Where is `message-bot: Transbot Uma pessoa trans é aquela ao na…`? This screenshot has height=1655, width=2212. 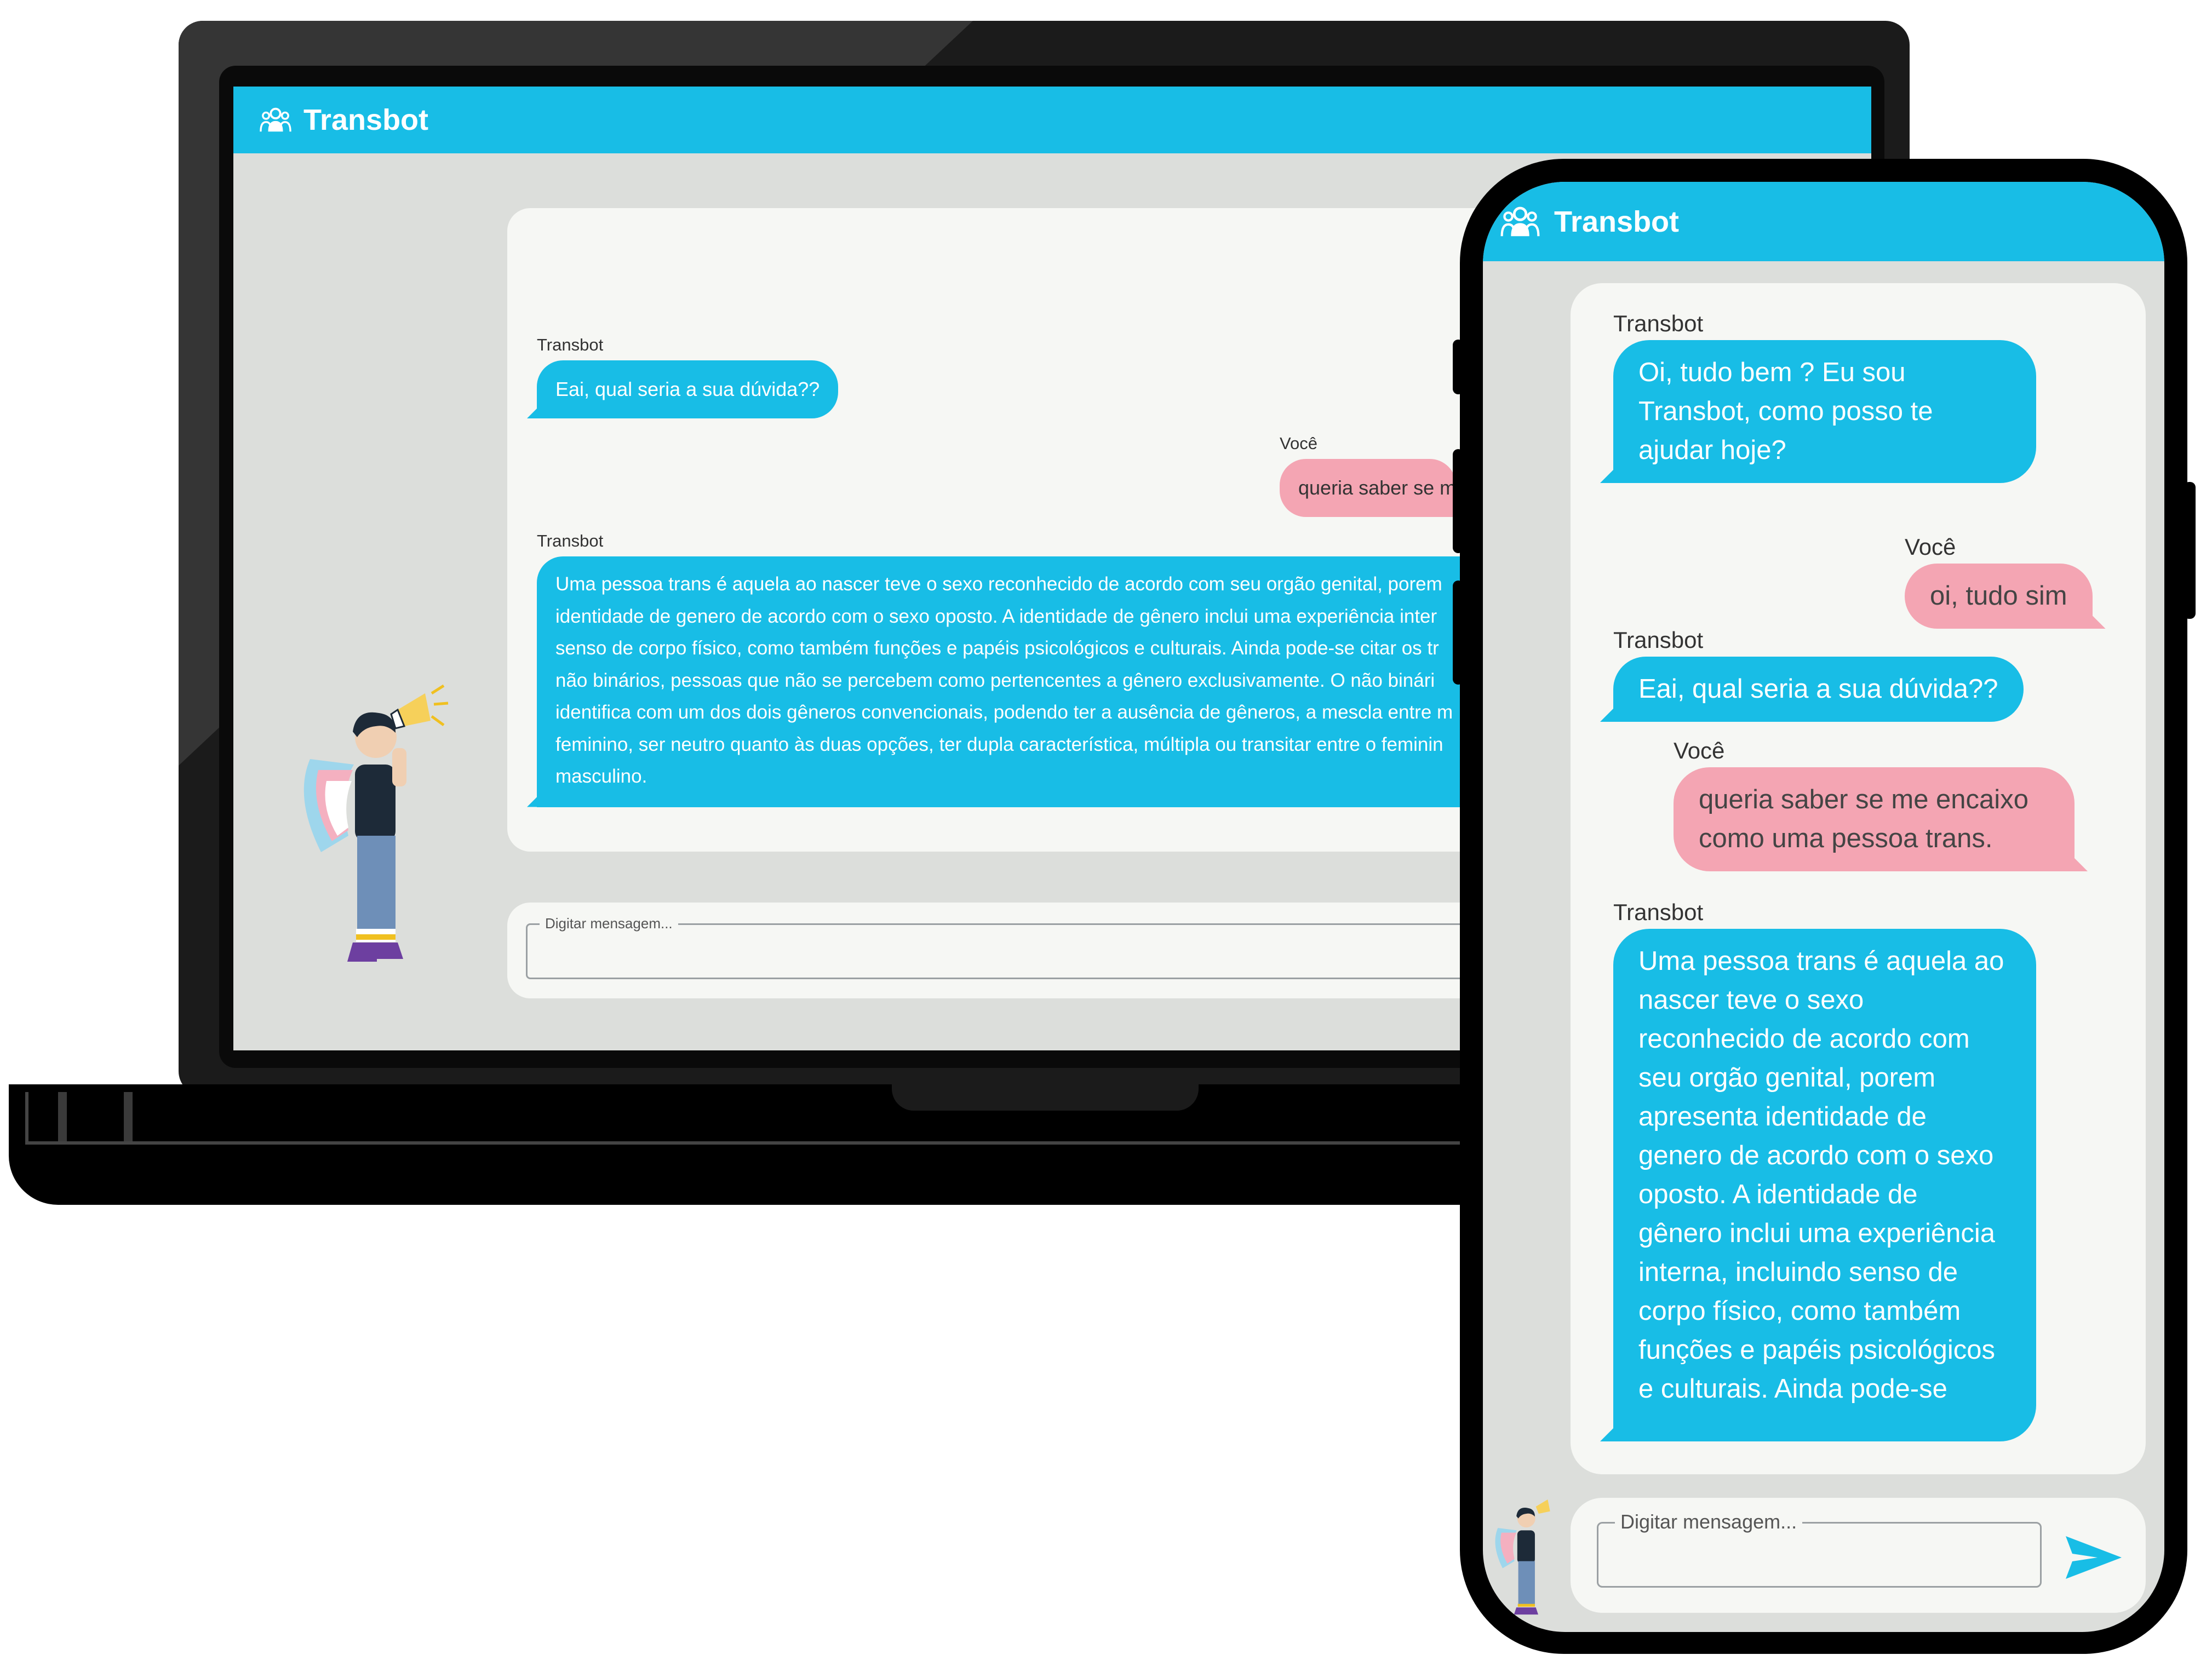 message-bot: Transbot Uma pessoa trans é aquela ao na… is located at coordinates (1824, 1170).